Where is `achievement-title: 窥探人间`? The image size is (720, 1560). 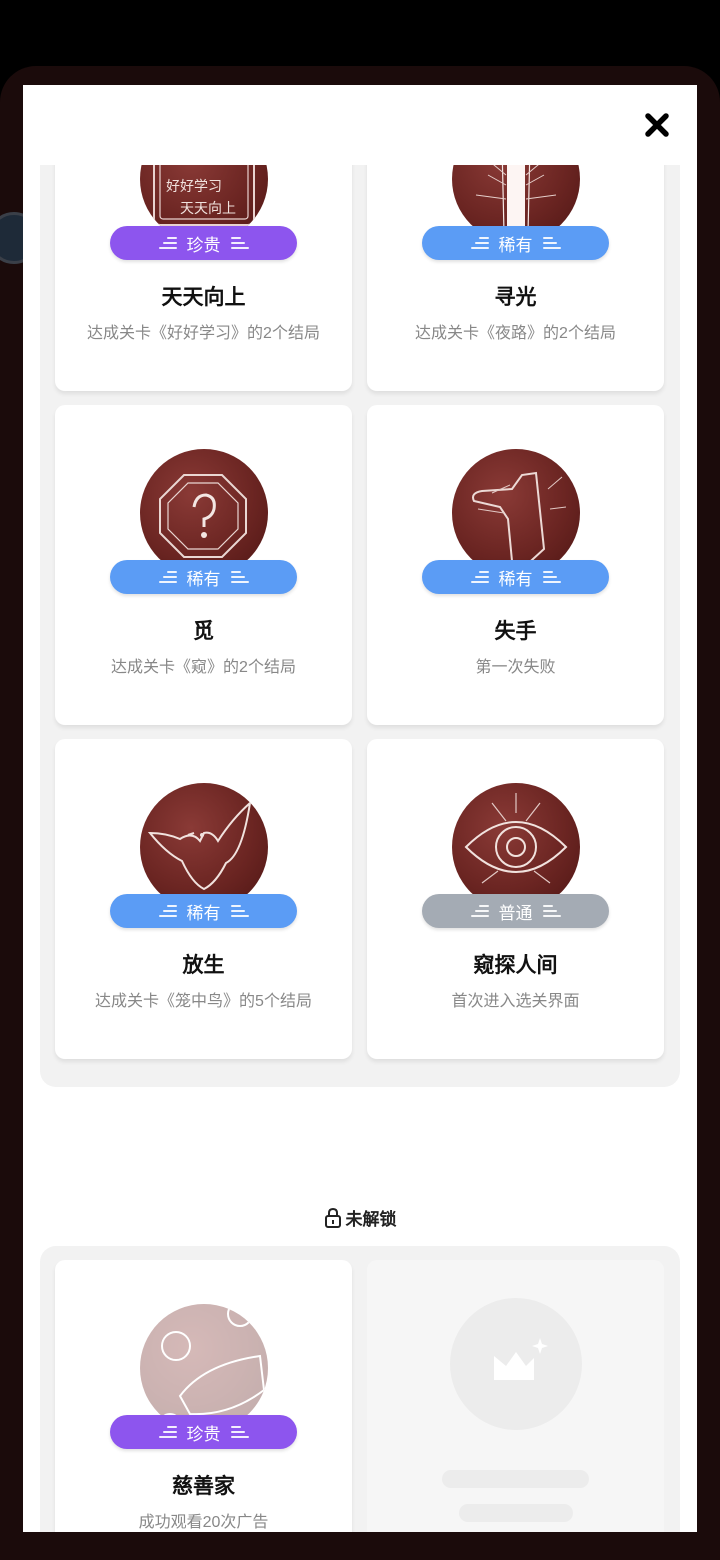 achievement-title: 窥探人间 is located at coordinates (515, 965).